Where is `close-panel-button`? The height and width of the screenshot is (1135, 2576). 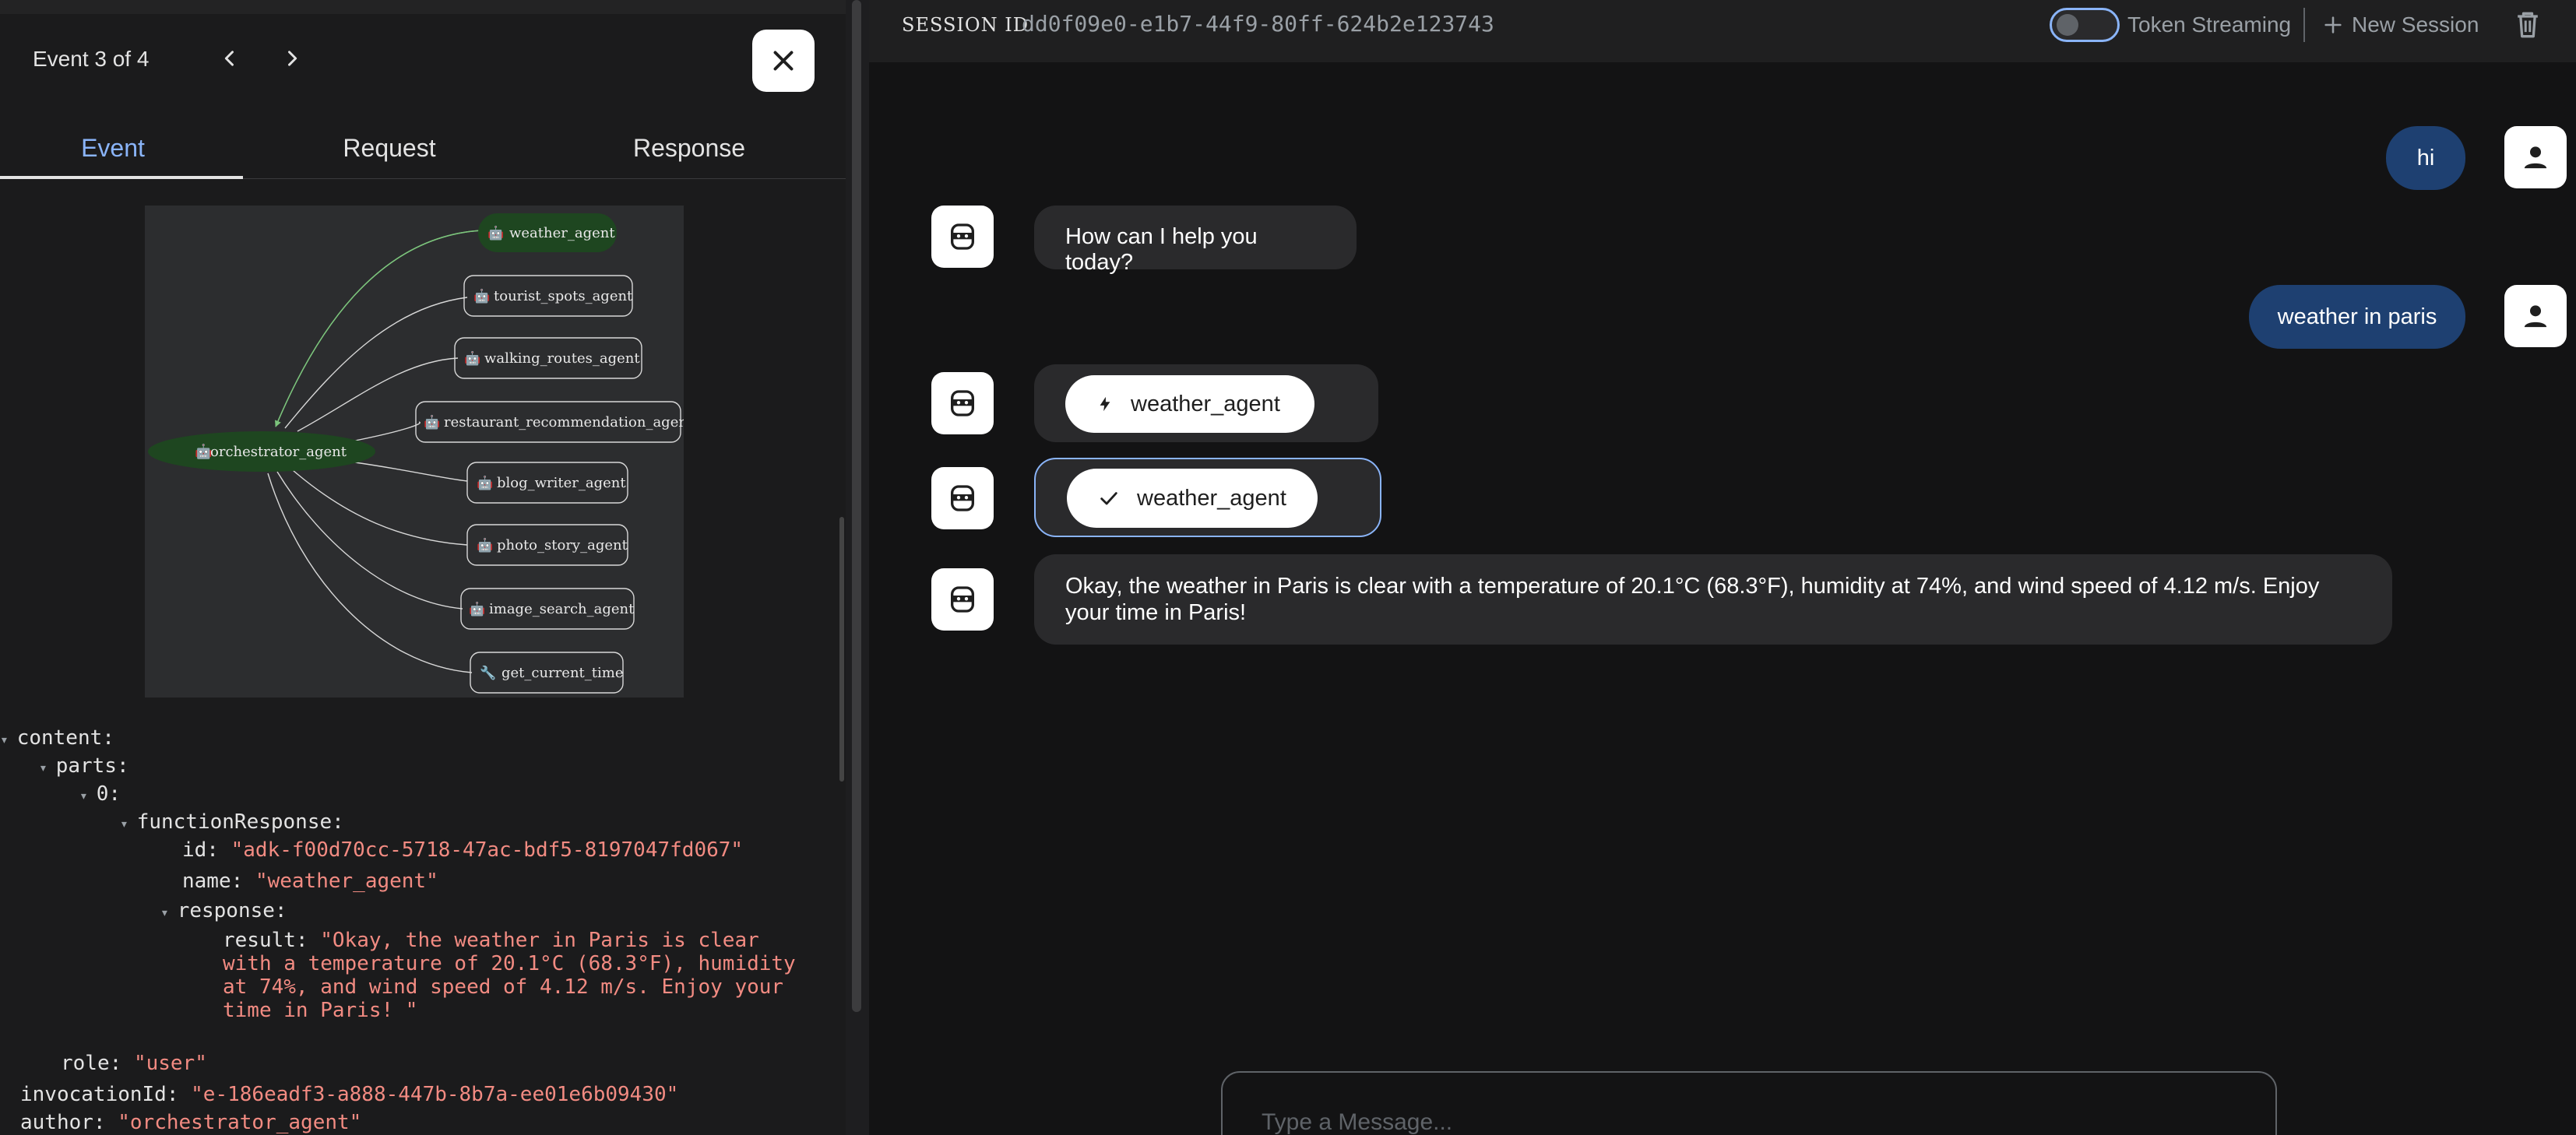
close-panel-button is located at coordinates (783, 61).